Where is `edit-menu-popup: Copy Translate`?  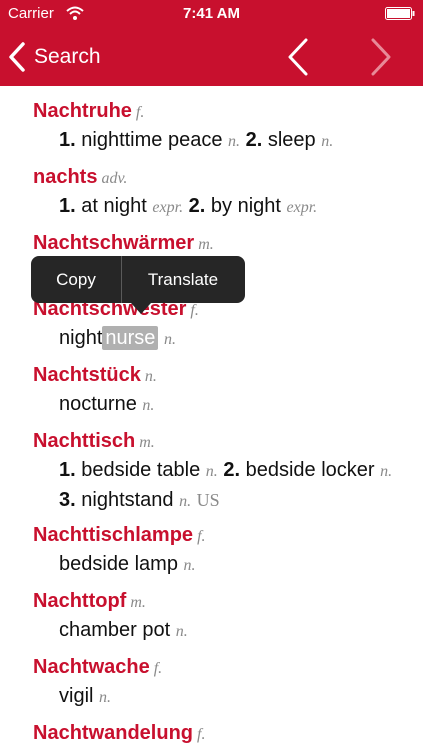
edit-menu-popup: Copy Translate is located at coordinates (138, 285).